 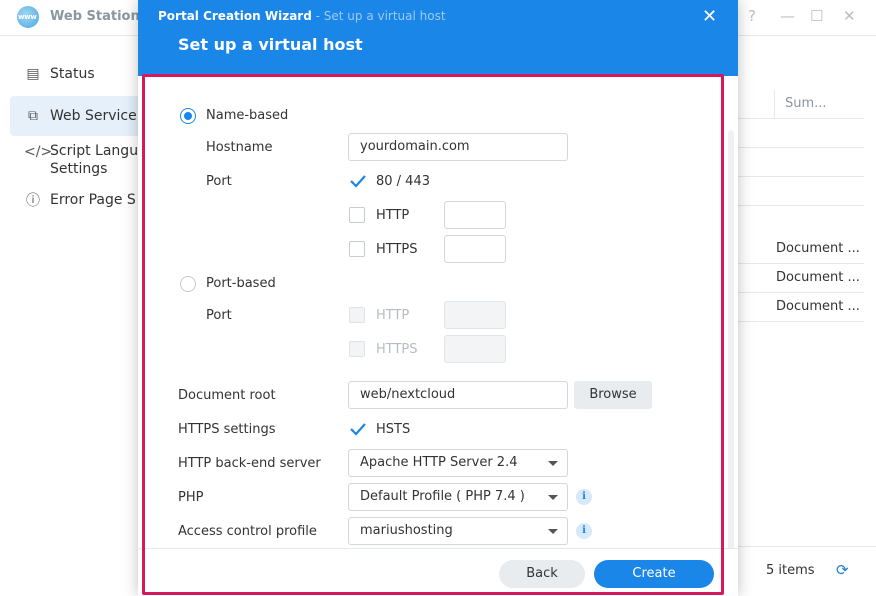 What do you see at coordinates (475, 349) in the screenshot?
I see `port-https-input` at bounding box center [475, 349].